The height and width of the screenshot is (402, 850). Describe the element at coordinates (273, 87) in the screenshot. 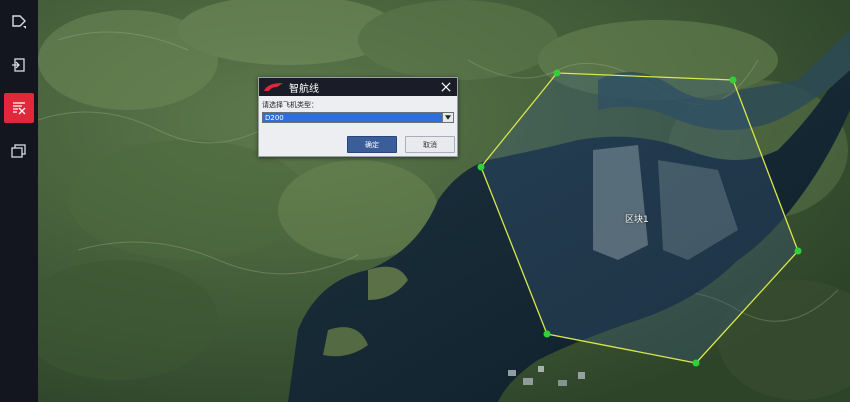

I see `brand-logo-icon` at that location.